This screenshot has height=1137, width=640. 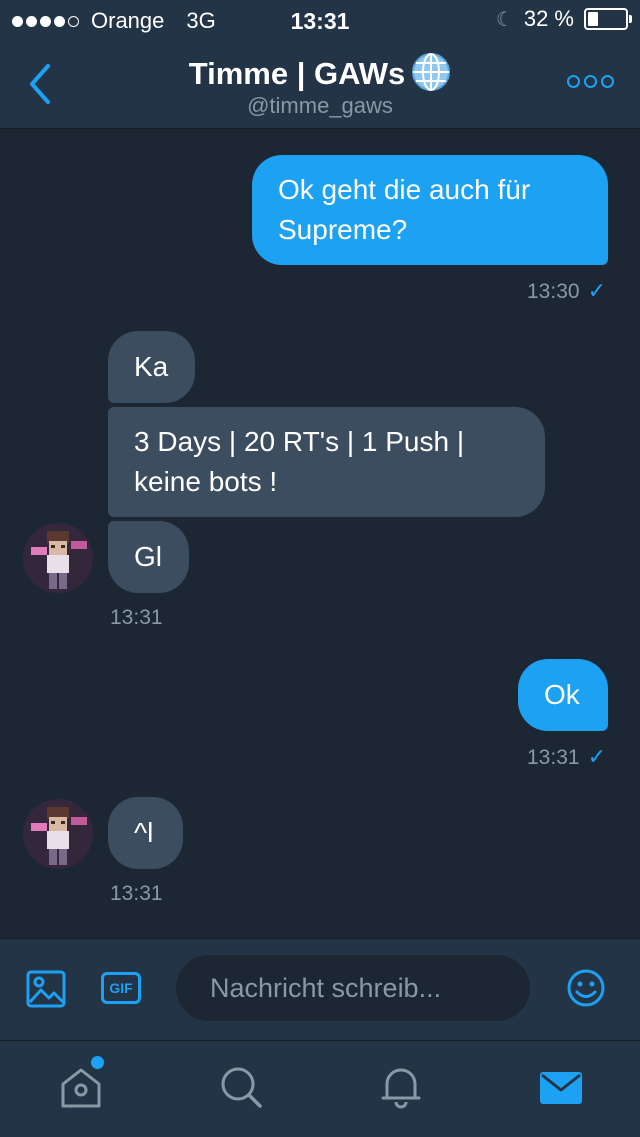 I want to click on message-bubble-received: Ka, so click(x=151, y=367).